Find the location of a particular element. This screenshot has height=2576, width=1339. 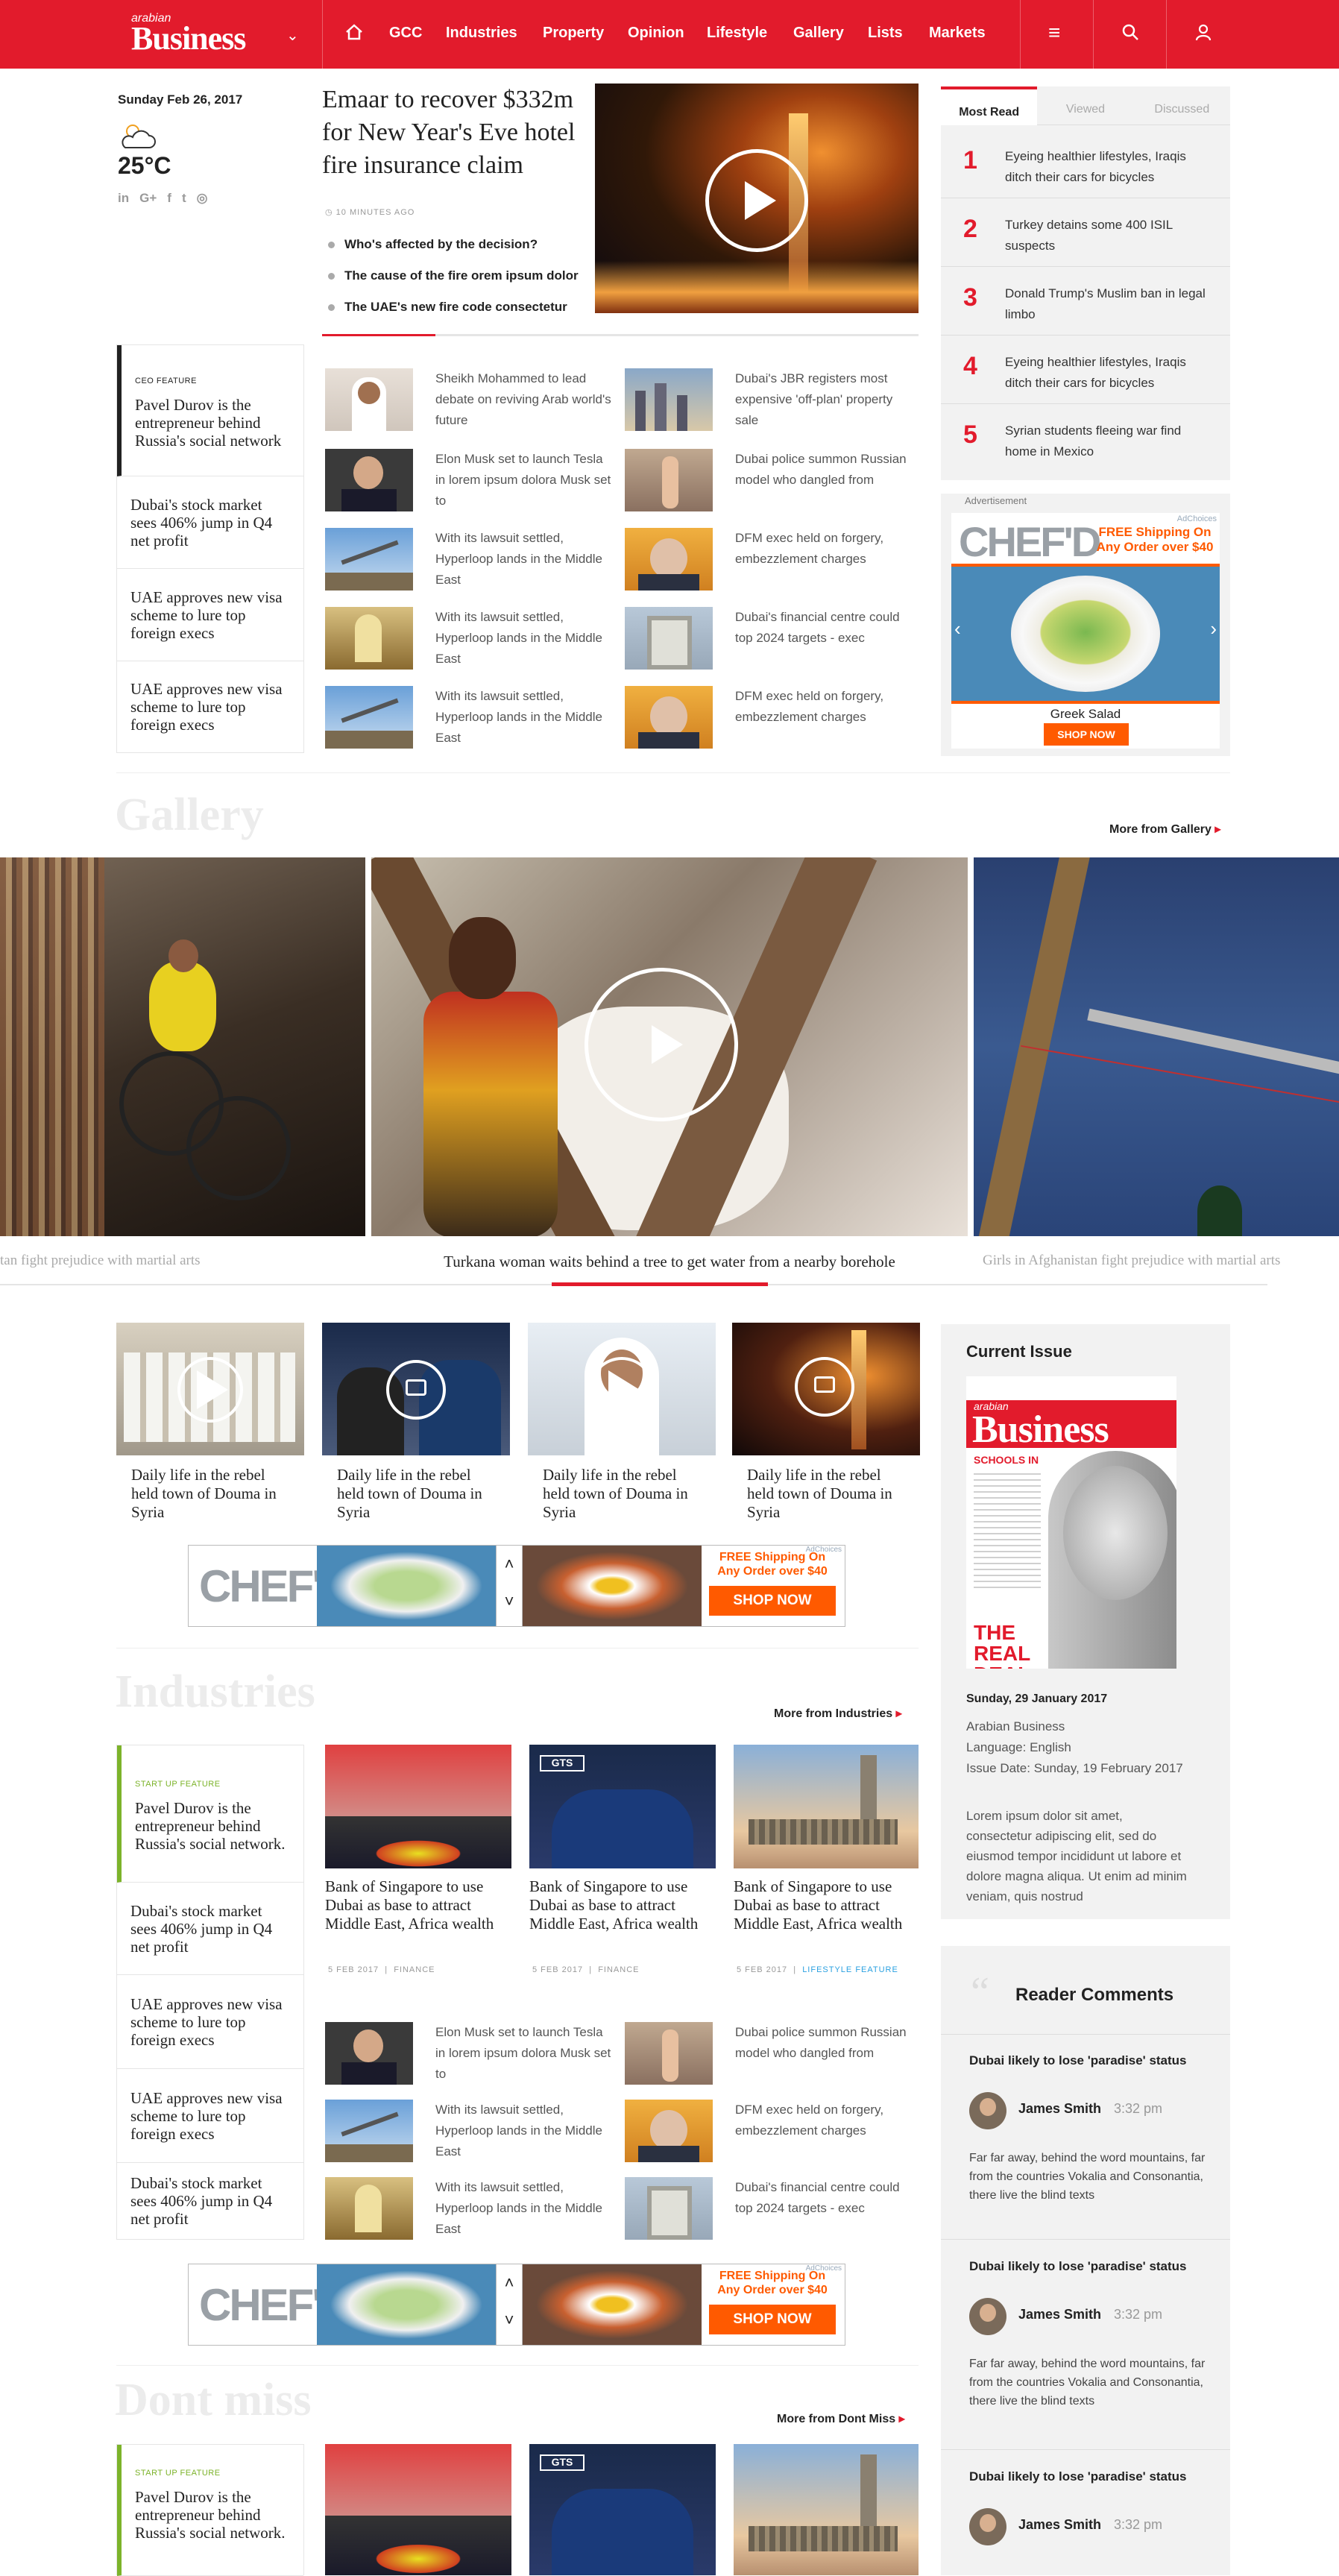

nav-property: Property is located at coordinates (573, 33).